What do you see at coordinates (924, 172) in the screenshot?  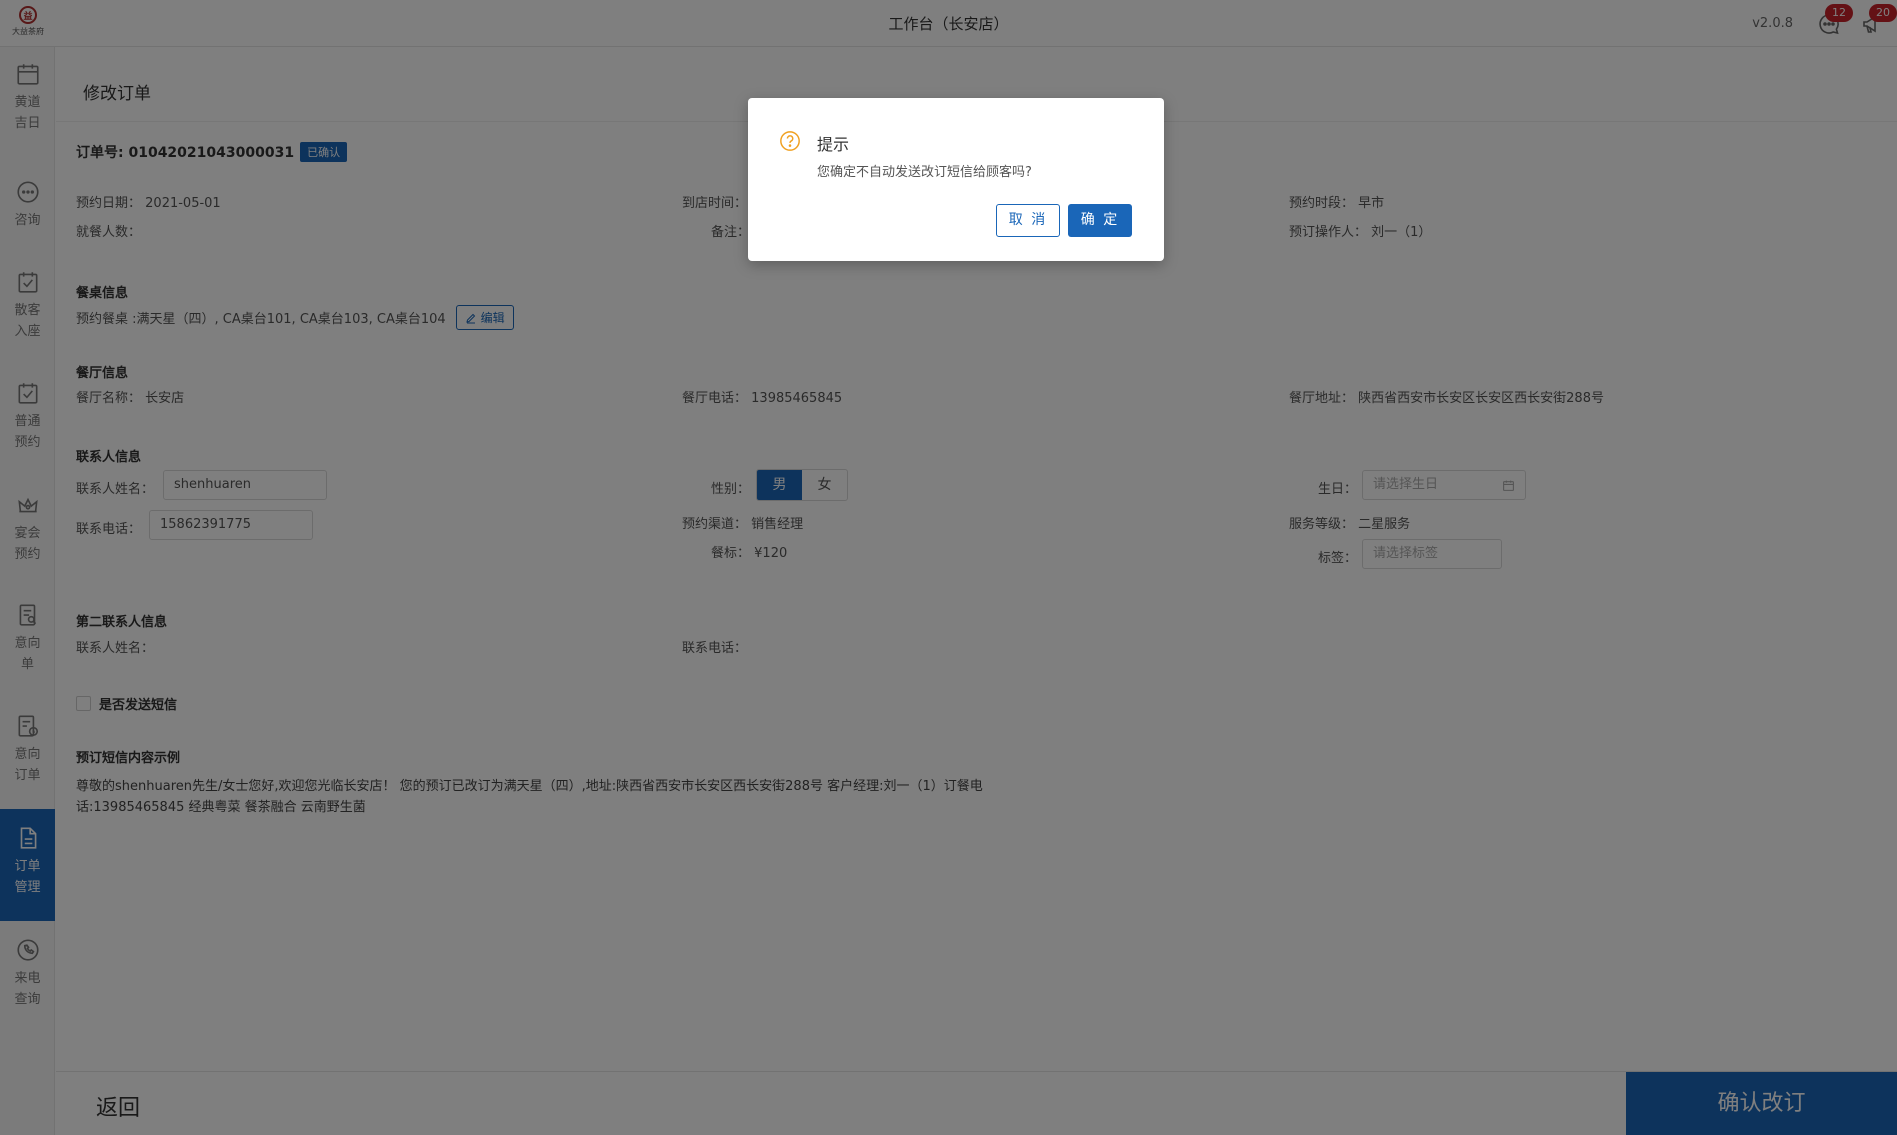 I see `dialog-message: 您确定不自动发送改订短信给顾客吗?` at bounding box center [924, 172].